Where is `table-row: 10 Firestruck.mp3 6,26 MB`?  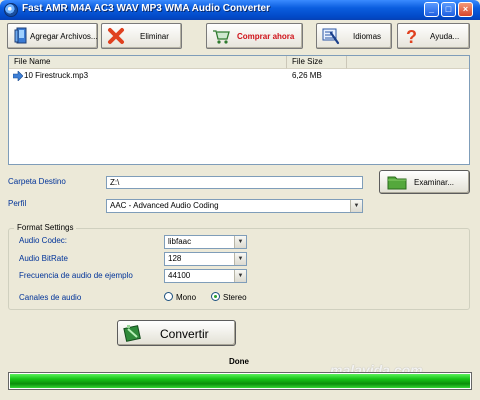
table-row: 10 Firestruck.mp3 6,26 MB is located at coordinates (239, 70).